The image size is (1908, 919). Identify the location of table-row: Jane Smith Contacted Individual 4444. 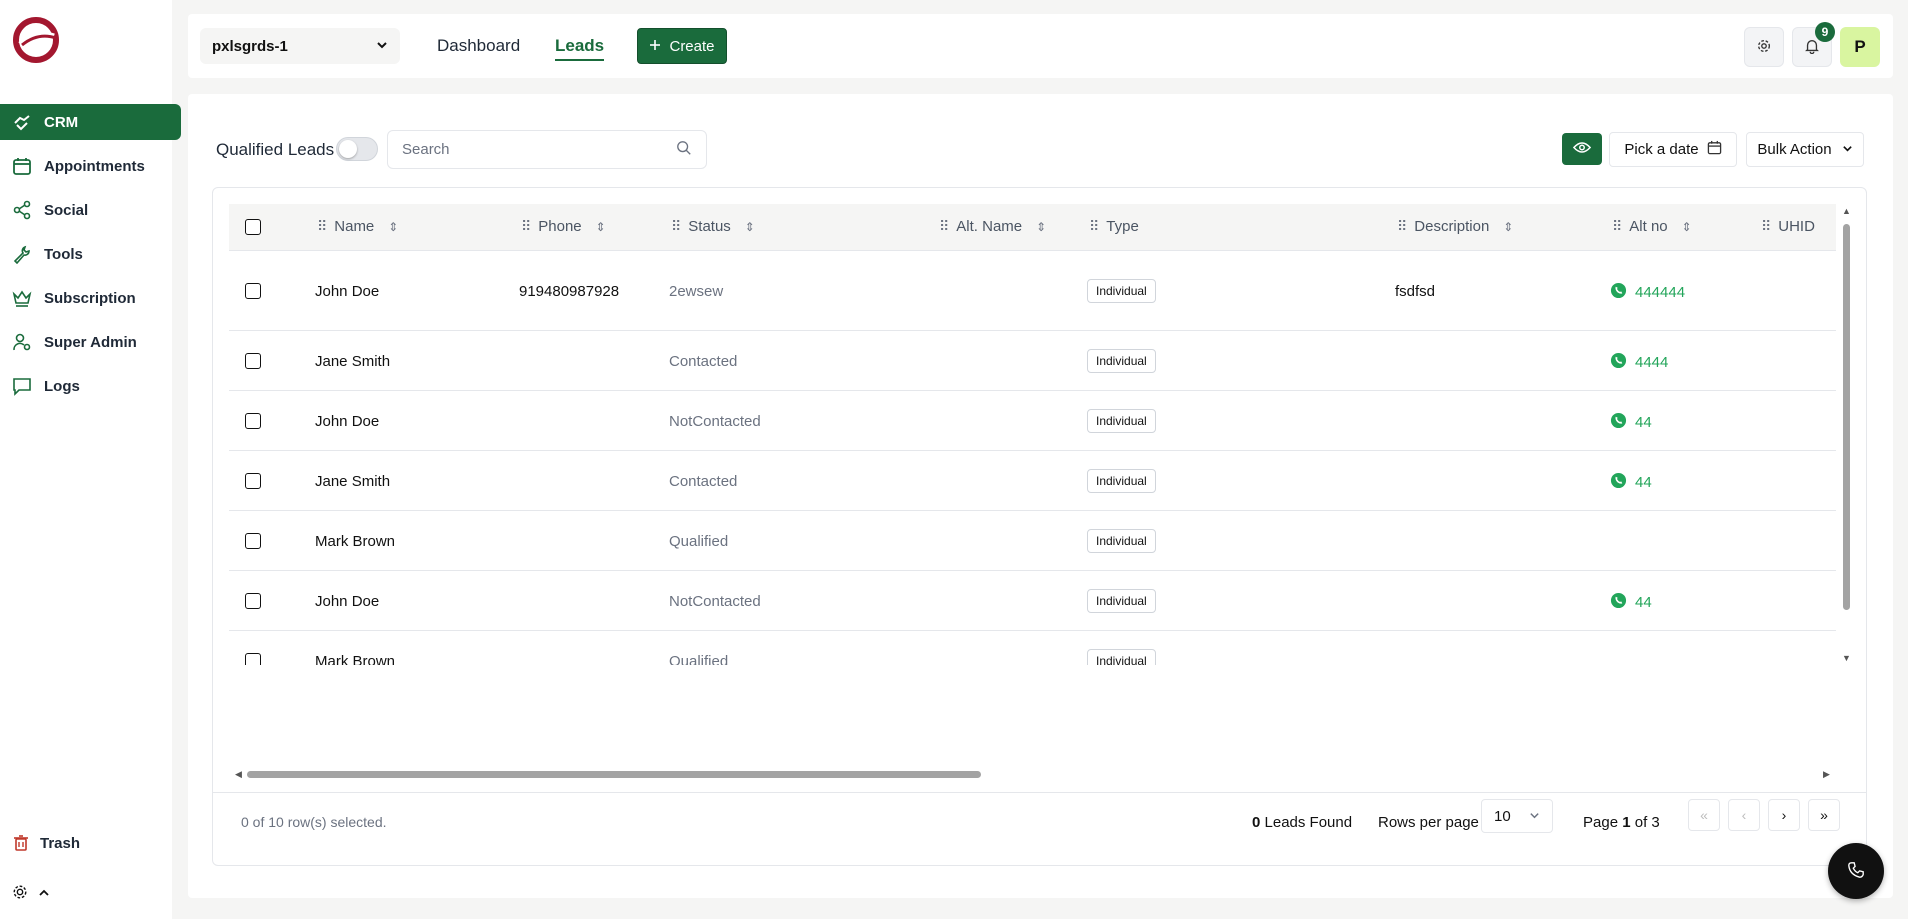
(1032, 361).